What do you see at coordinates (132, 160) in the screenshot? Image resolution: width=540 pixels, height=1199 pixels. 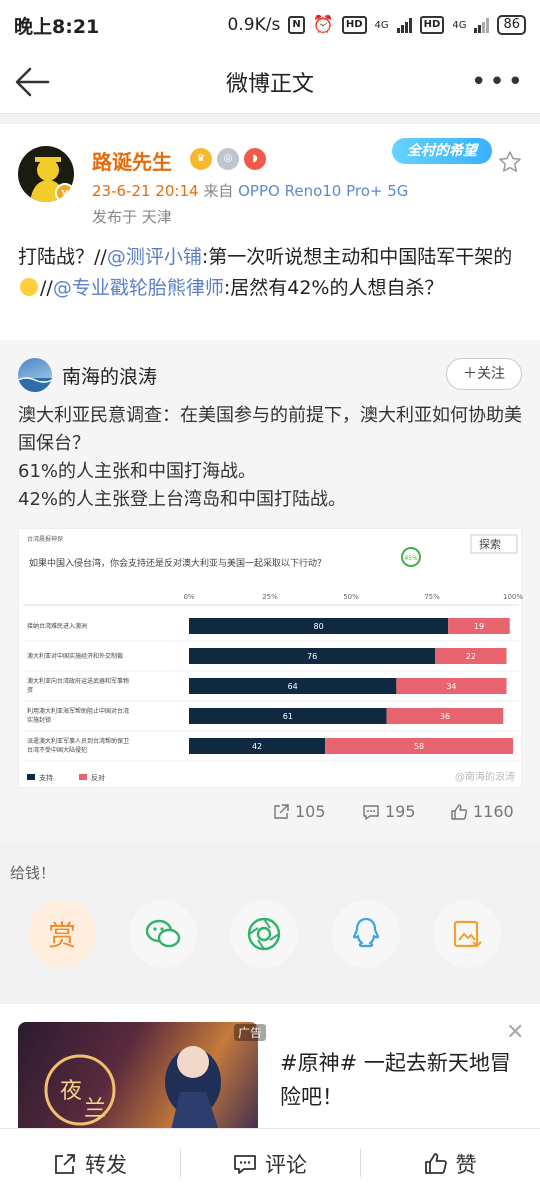 I see `author-name: 路诞先生` at bounding box center [132, 160].